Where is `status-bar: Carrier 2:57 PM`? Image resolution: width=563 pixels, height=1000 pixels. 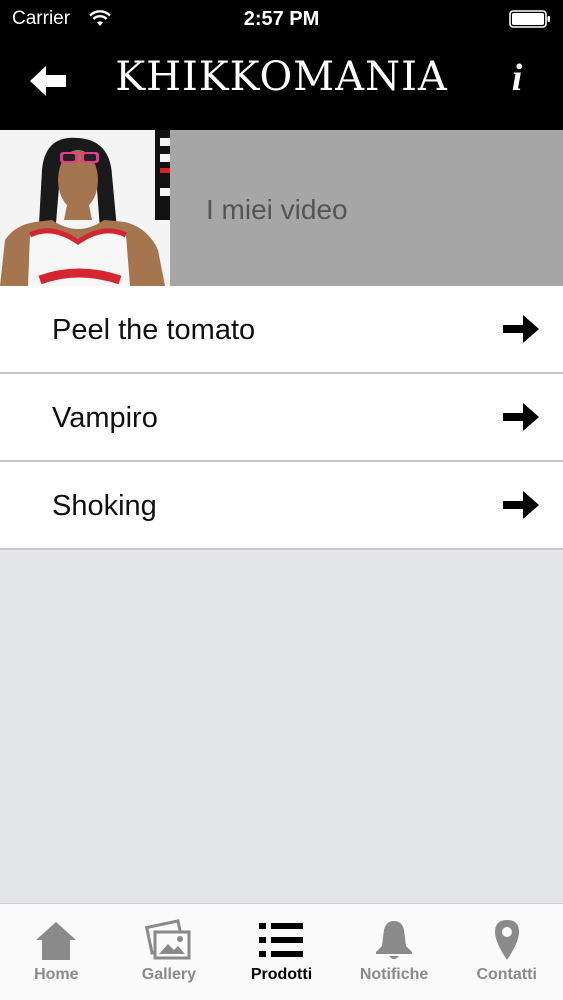 status-bar: Carrier 2:57 PM is located at coordinates (281, 20).